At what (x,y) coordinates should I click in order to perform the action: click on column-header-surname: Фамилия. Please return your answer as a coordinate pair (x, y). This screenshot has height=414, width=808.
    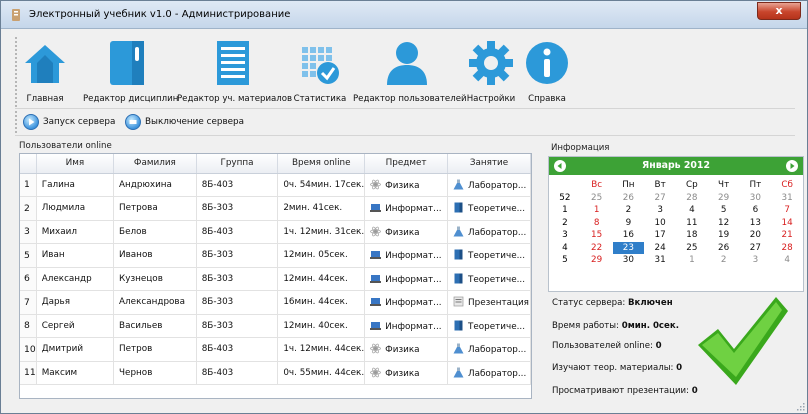
    Looking at the image, I should click on (155, 164).